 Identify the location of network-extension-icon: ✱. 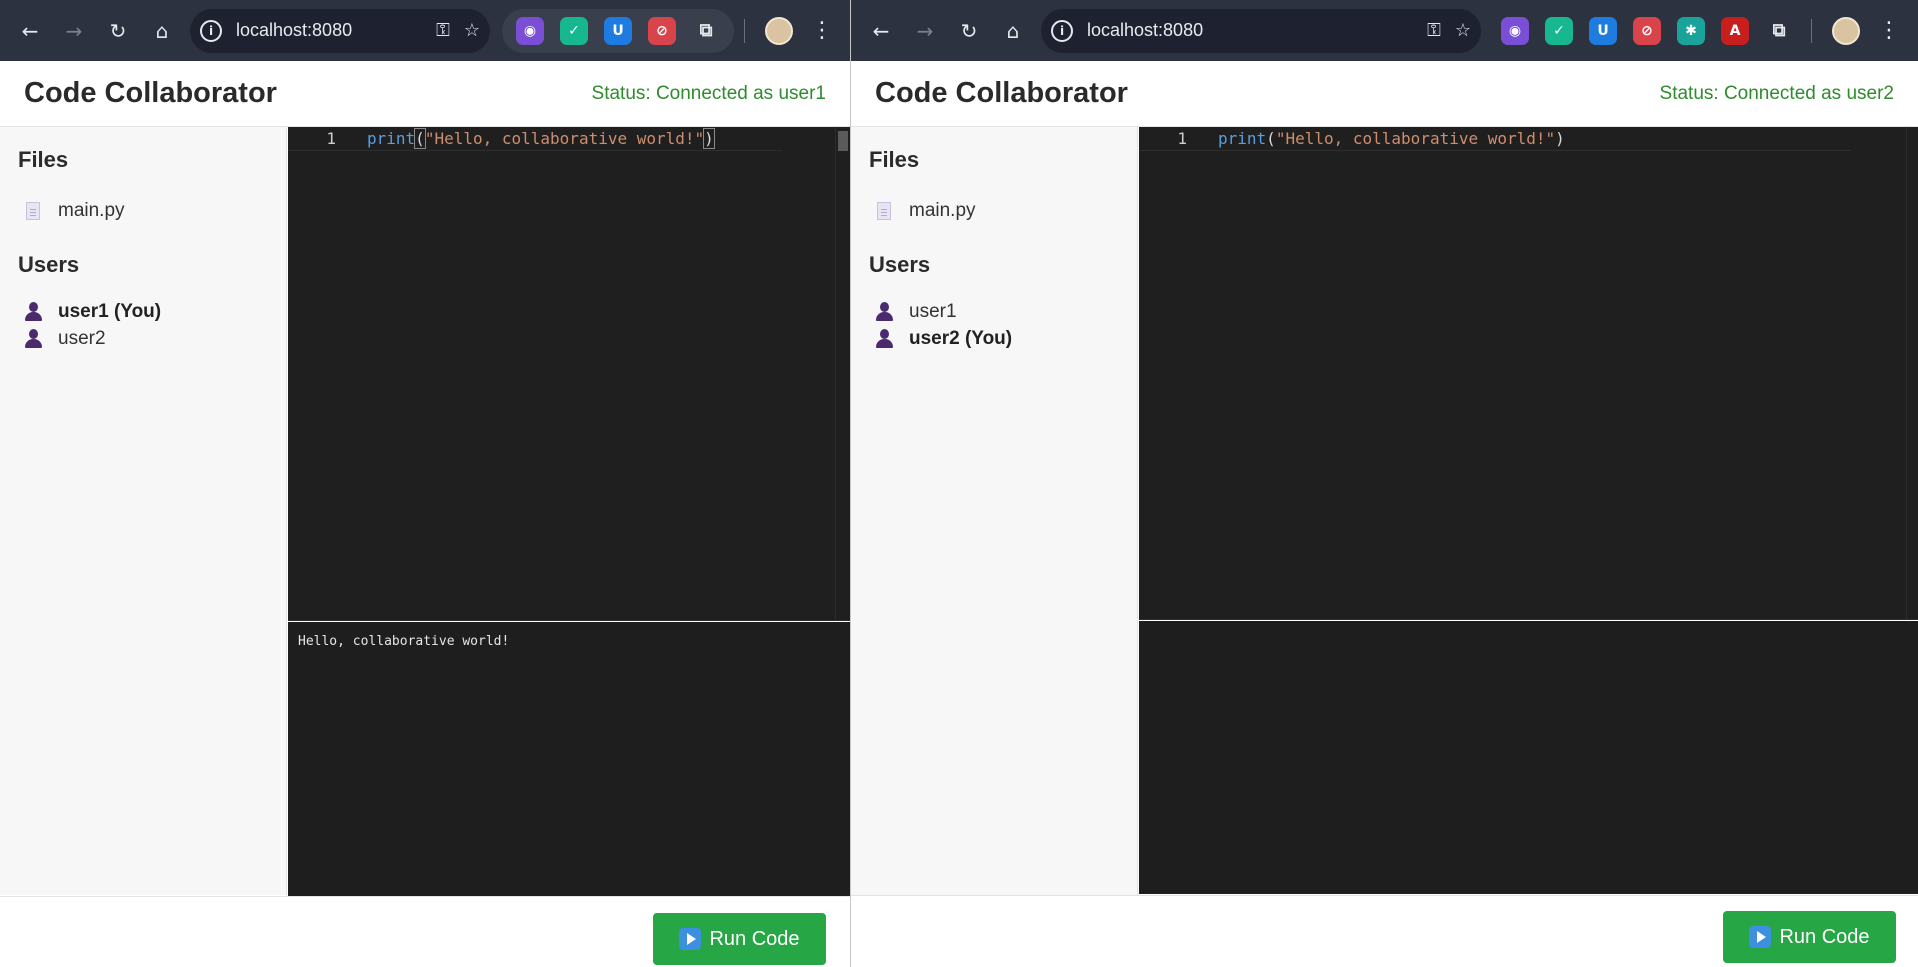
(1691, 30).